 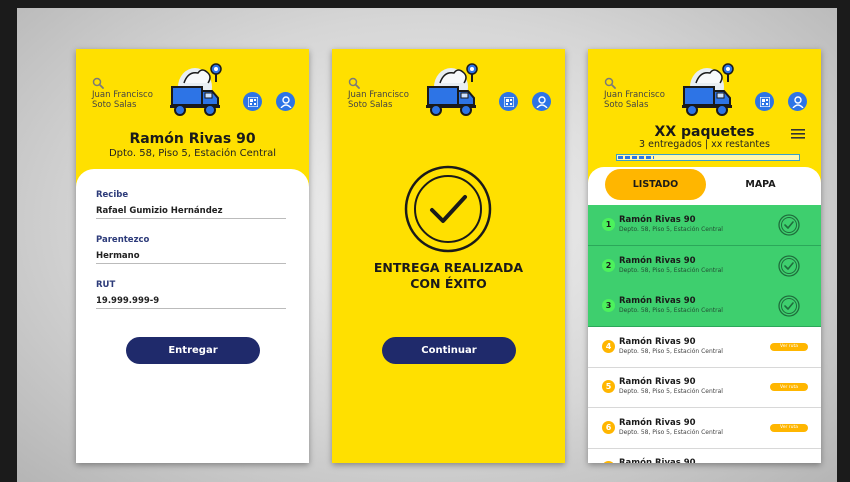 What do you see at coordinates (112, 195) in the screenshot?
I see `field-label-recibe: Recibe` at bounding box center [112, 195].